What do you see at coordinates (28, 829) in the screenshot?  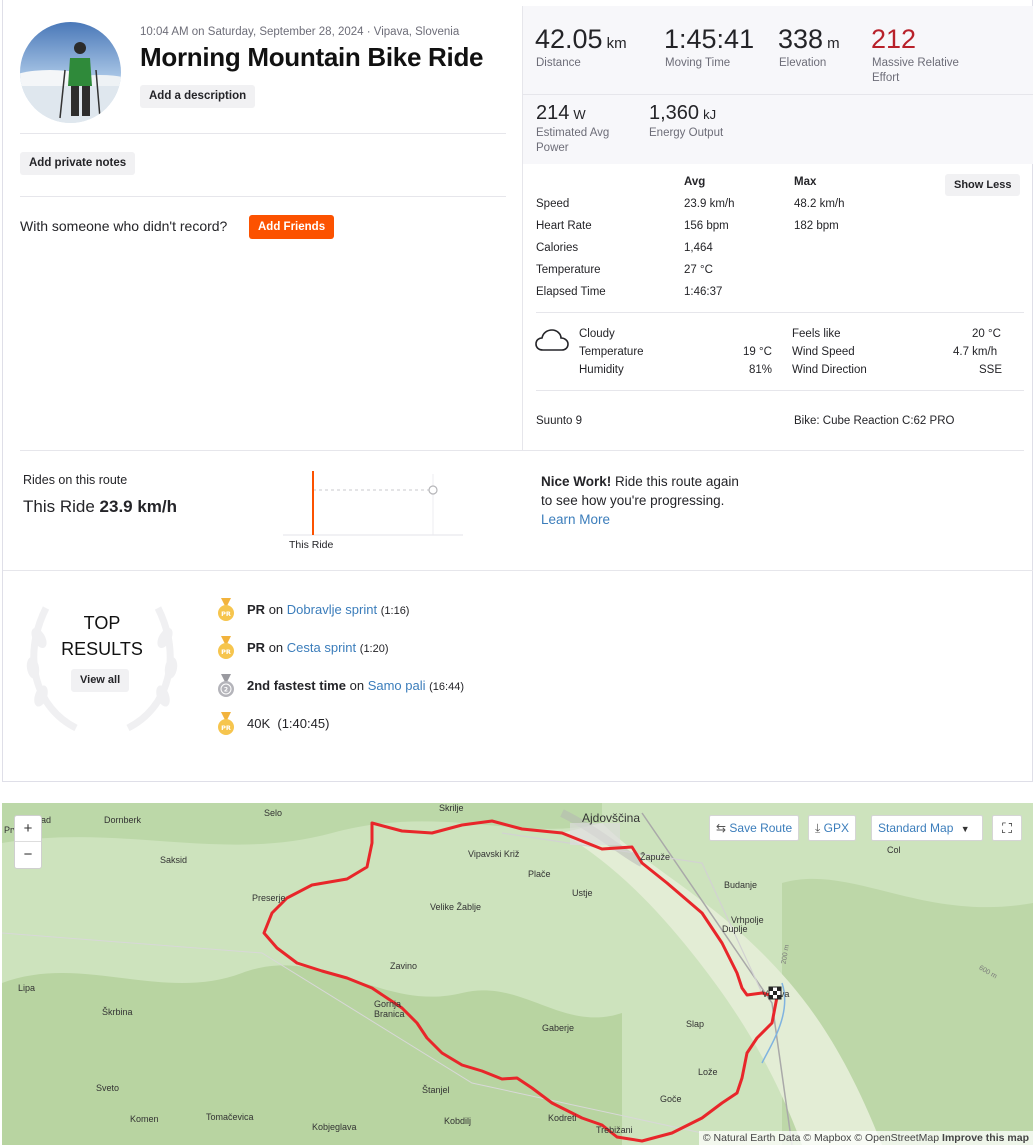 I see `zoom-in-button: +` at bounding box center [28, 829].